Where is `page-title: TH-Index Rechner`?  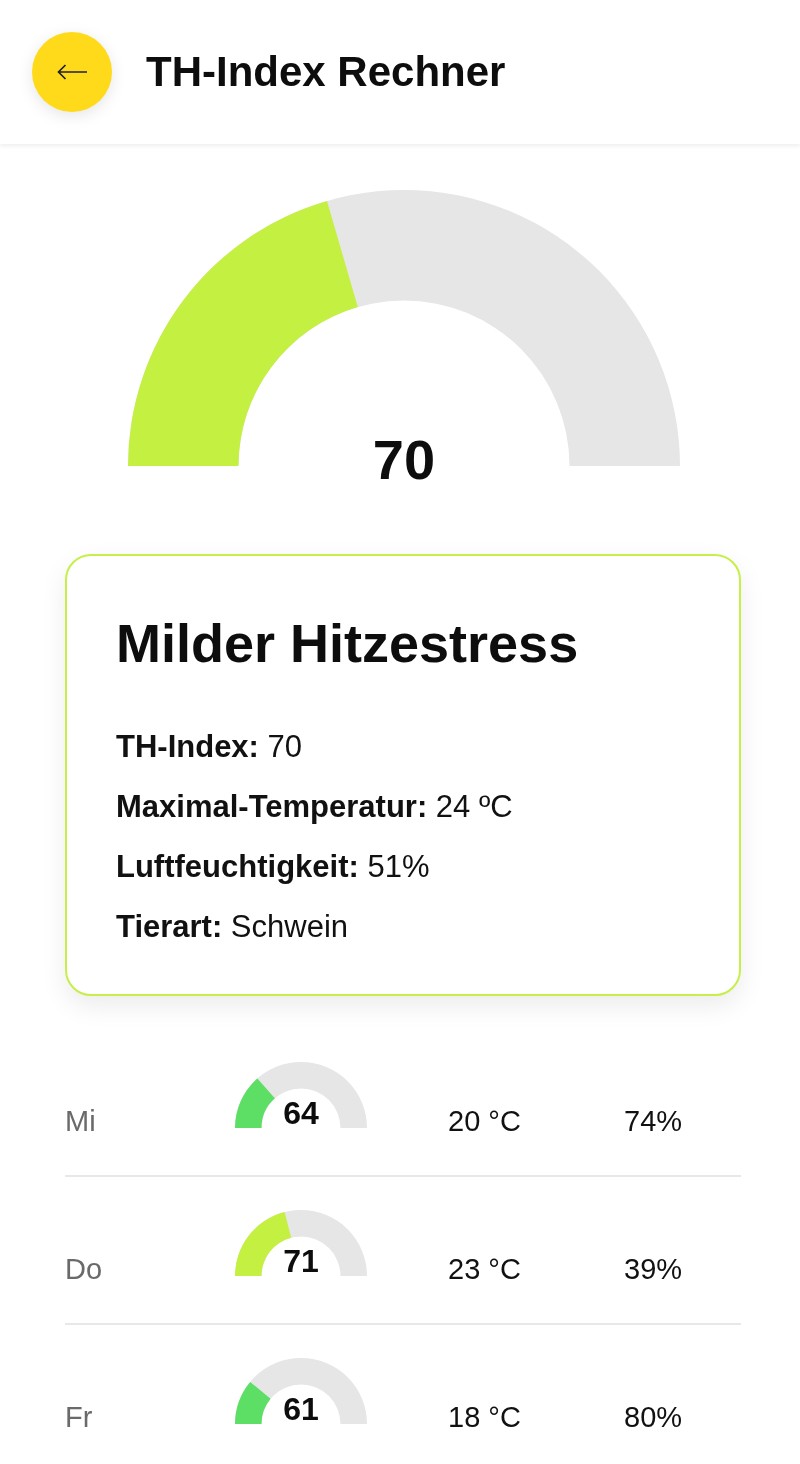
page-title: TH-Index Rechner is located at coordinates (326, 71).